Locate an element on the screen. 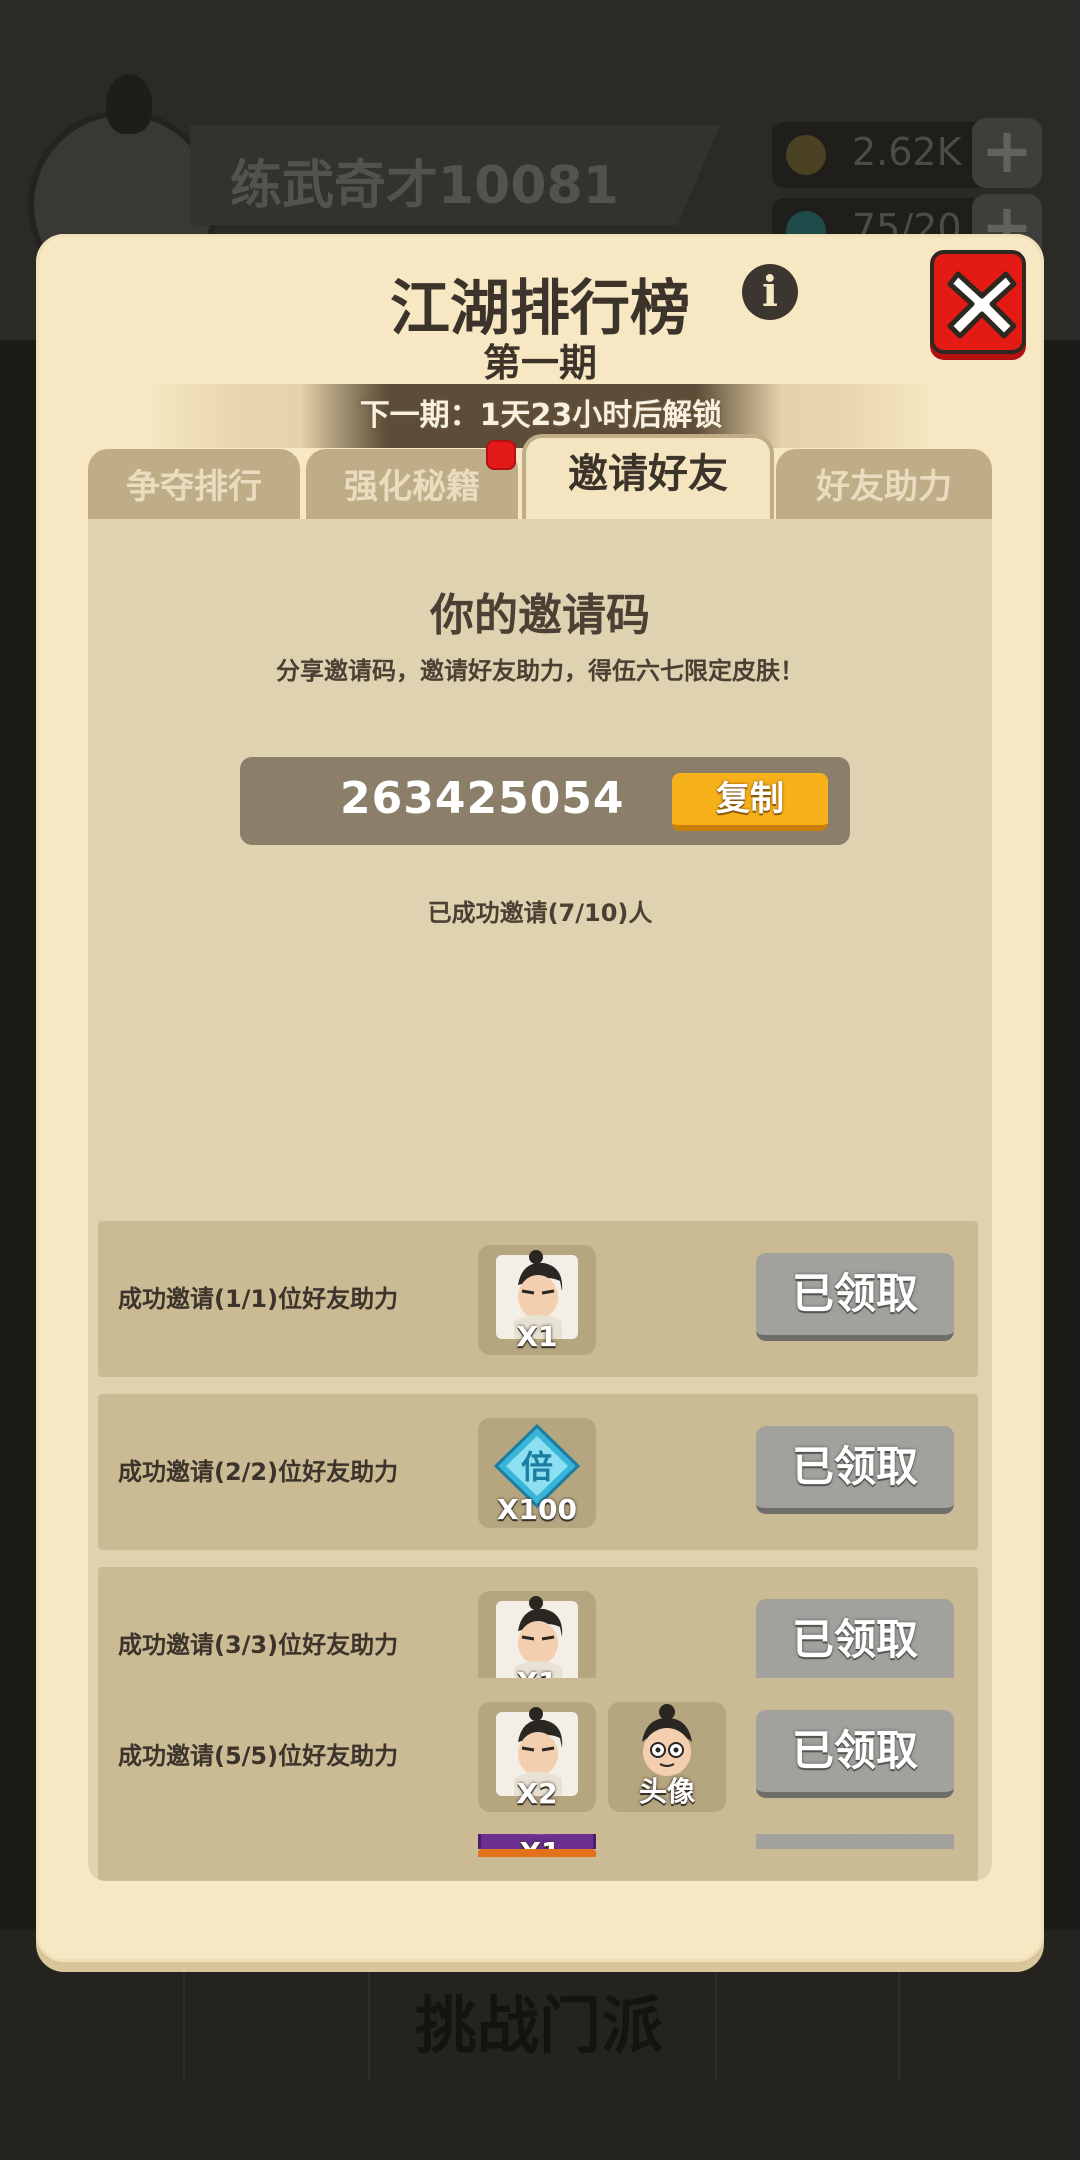  invite-code-box: 263425054 复制 is located at coordinates (545, 801).